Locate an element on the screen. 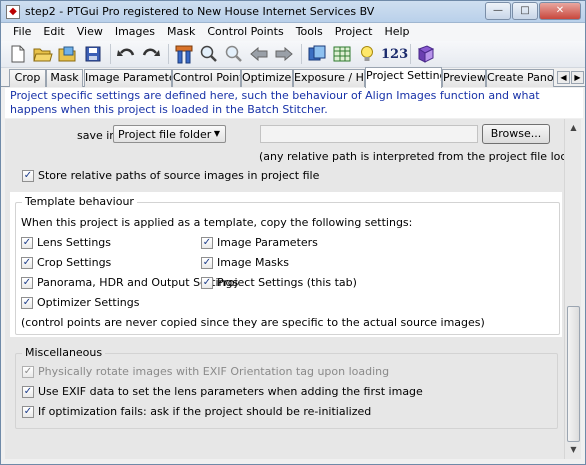 This screenshot has height=465, width=586. optimizer-settings-checkbox: ✓ Optimizer Settings is located at coordinates (80, 302).